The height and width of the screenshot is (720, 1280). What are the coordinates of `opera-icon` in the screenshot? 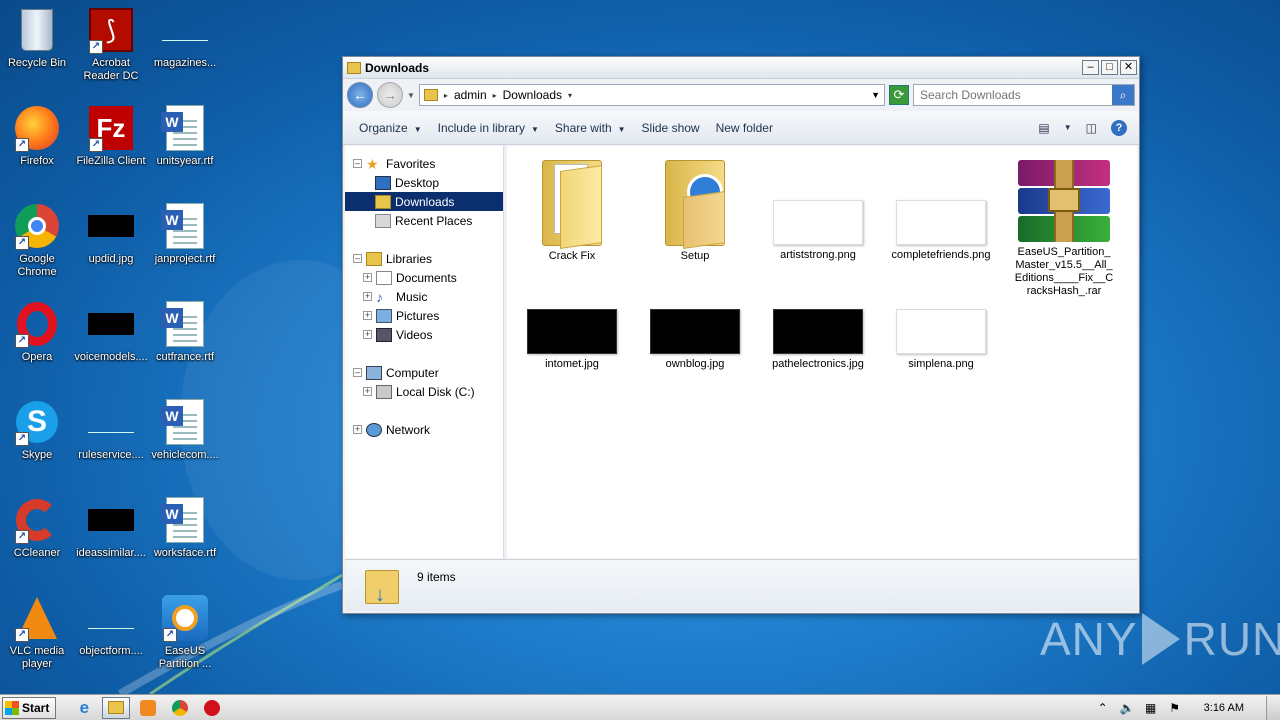 It's located at (212, 707).